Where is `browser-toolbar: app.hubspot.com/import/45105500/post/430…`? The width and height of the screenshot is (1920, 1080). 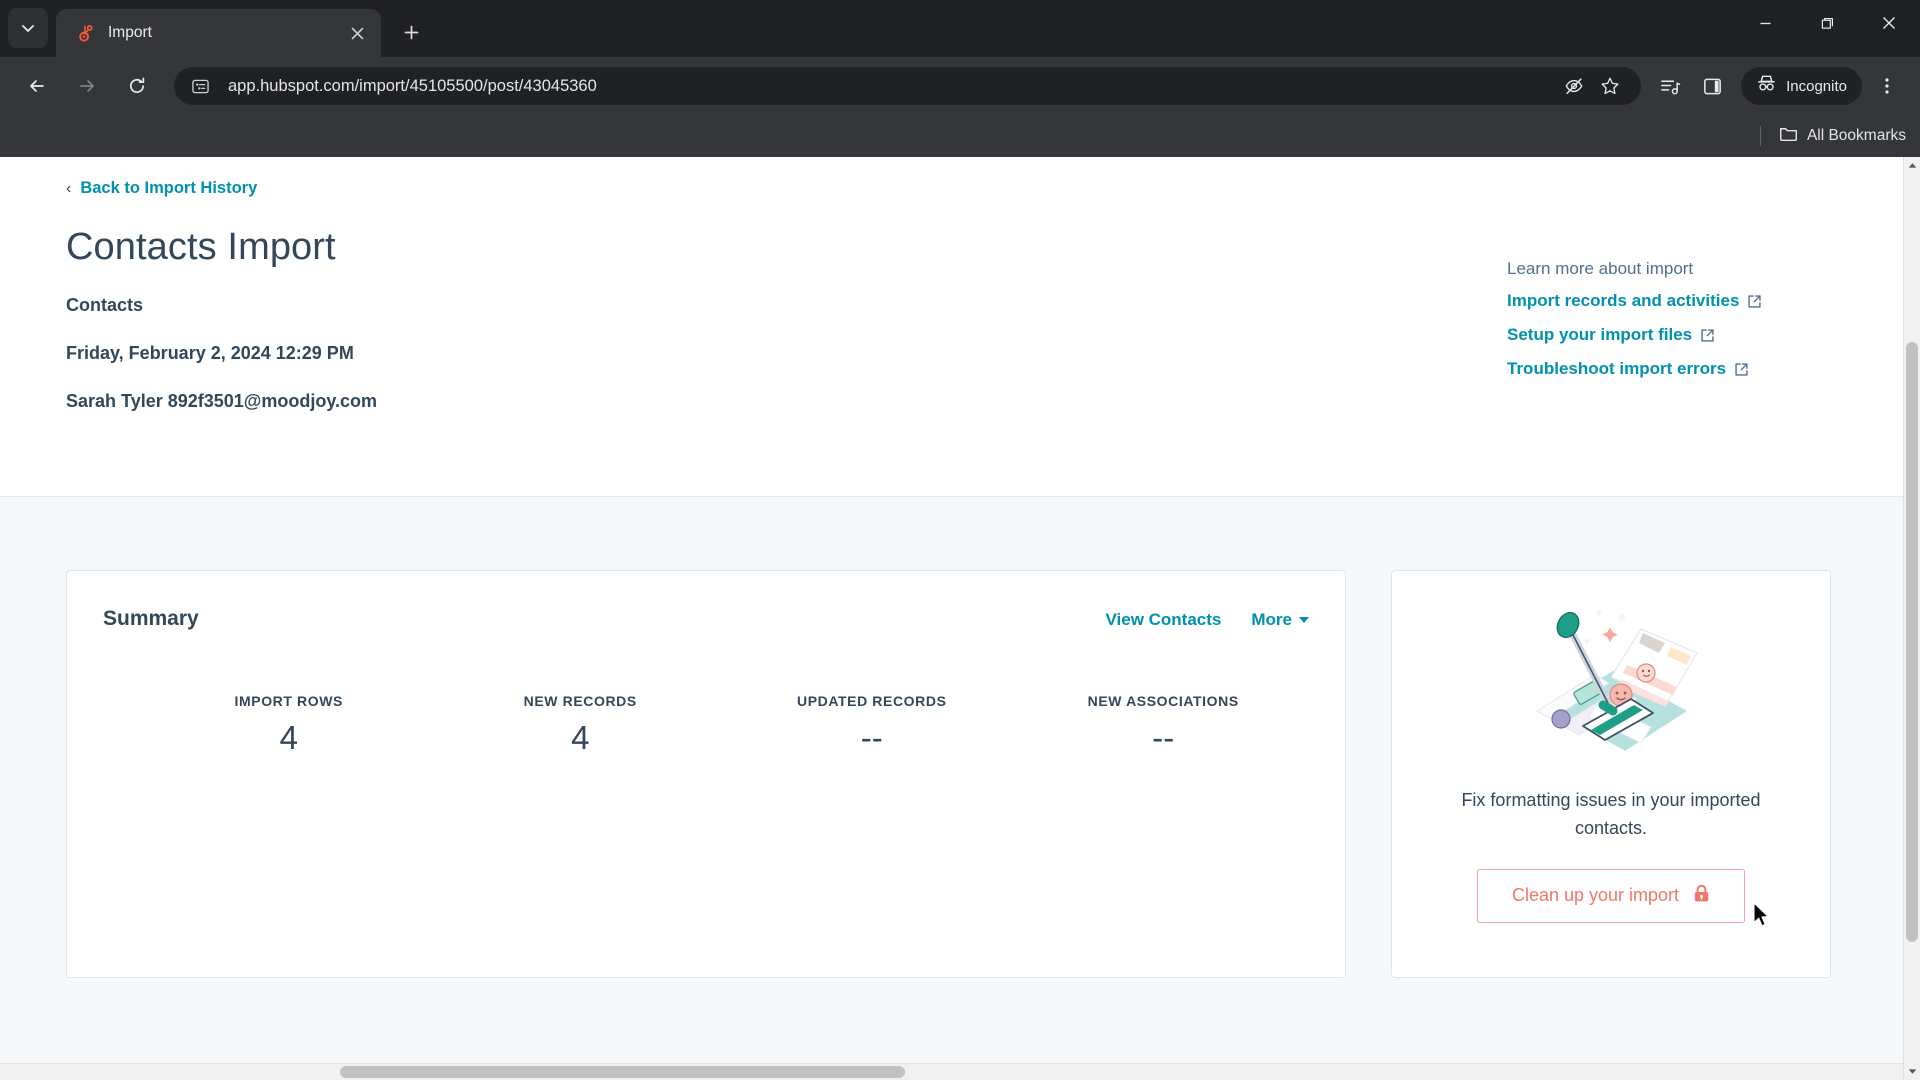
browser-toolbar: app.hubspot.com/import/45105500/post/430… is located at coordinates (960, 86).